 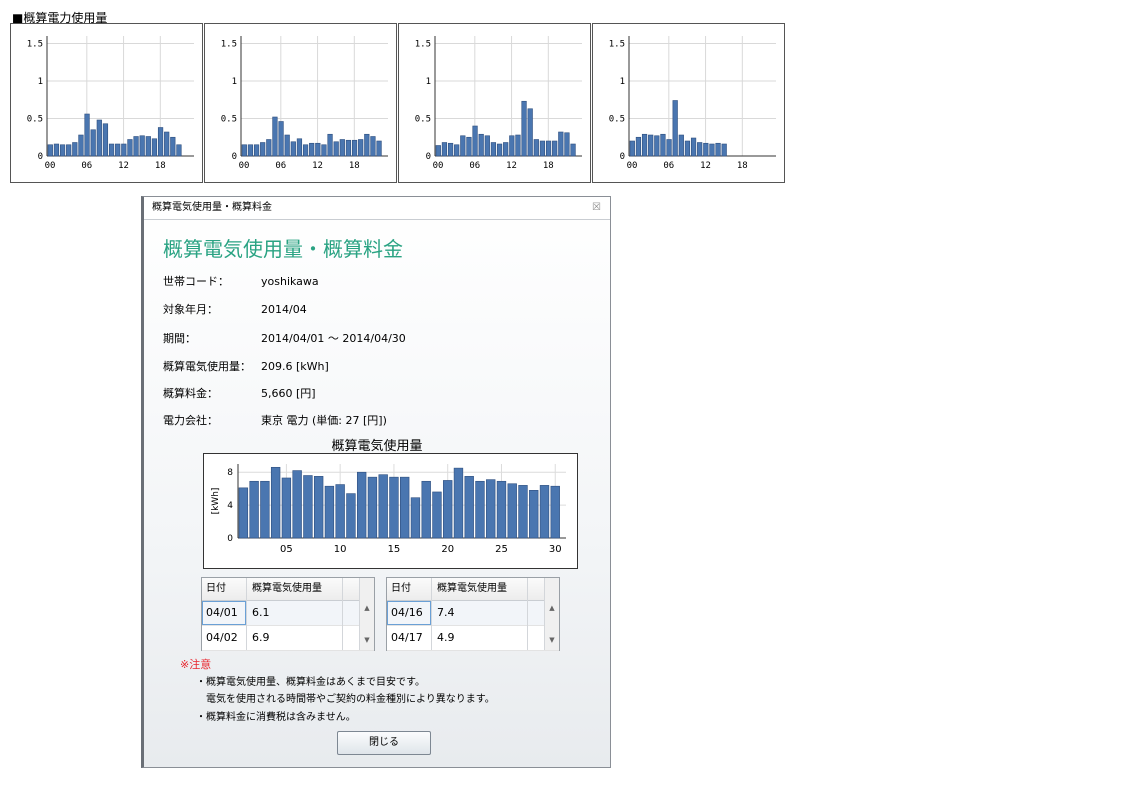 I want to click on table-row: 04/17 4.9, so click(x=473, y=638).